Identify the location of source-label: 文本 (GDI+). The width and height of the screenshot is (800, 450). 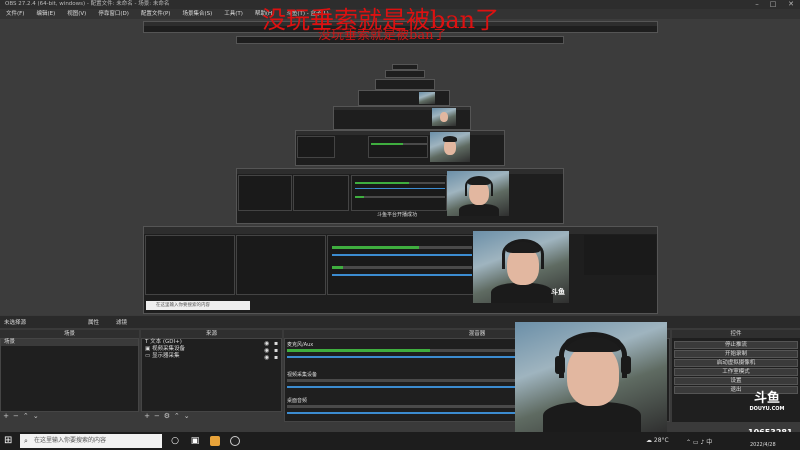
(166, 342).